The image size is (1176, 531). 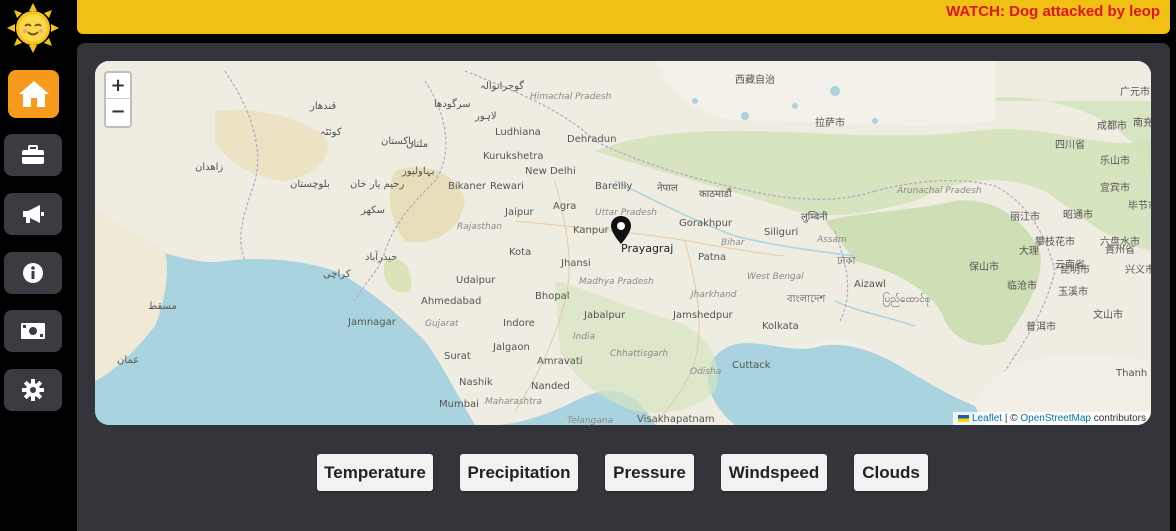 I want to click on foreign-label: 宜宾市, so click(x=1115, y=188).